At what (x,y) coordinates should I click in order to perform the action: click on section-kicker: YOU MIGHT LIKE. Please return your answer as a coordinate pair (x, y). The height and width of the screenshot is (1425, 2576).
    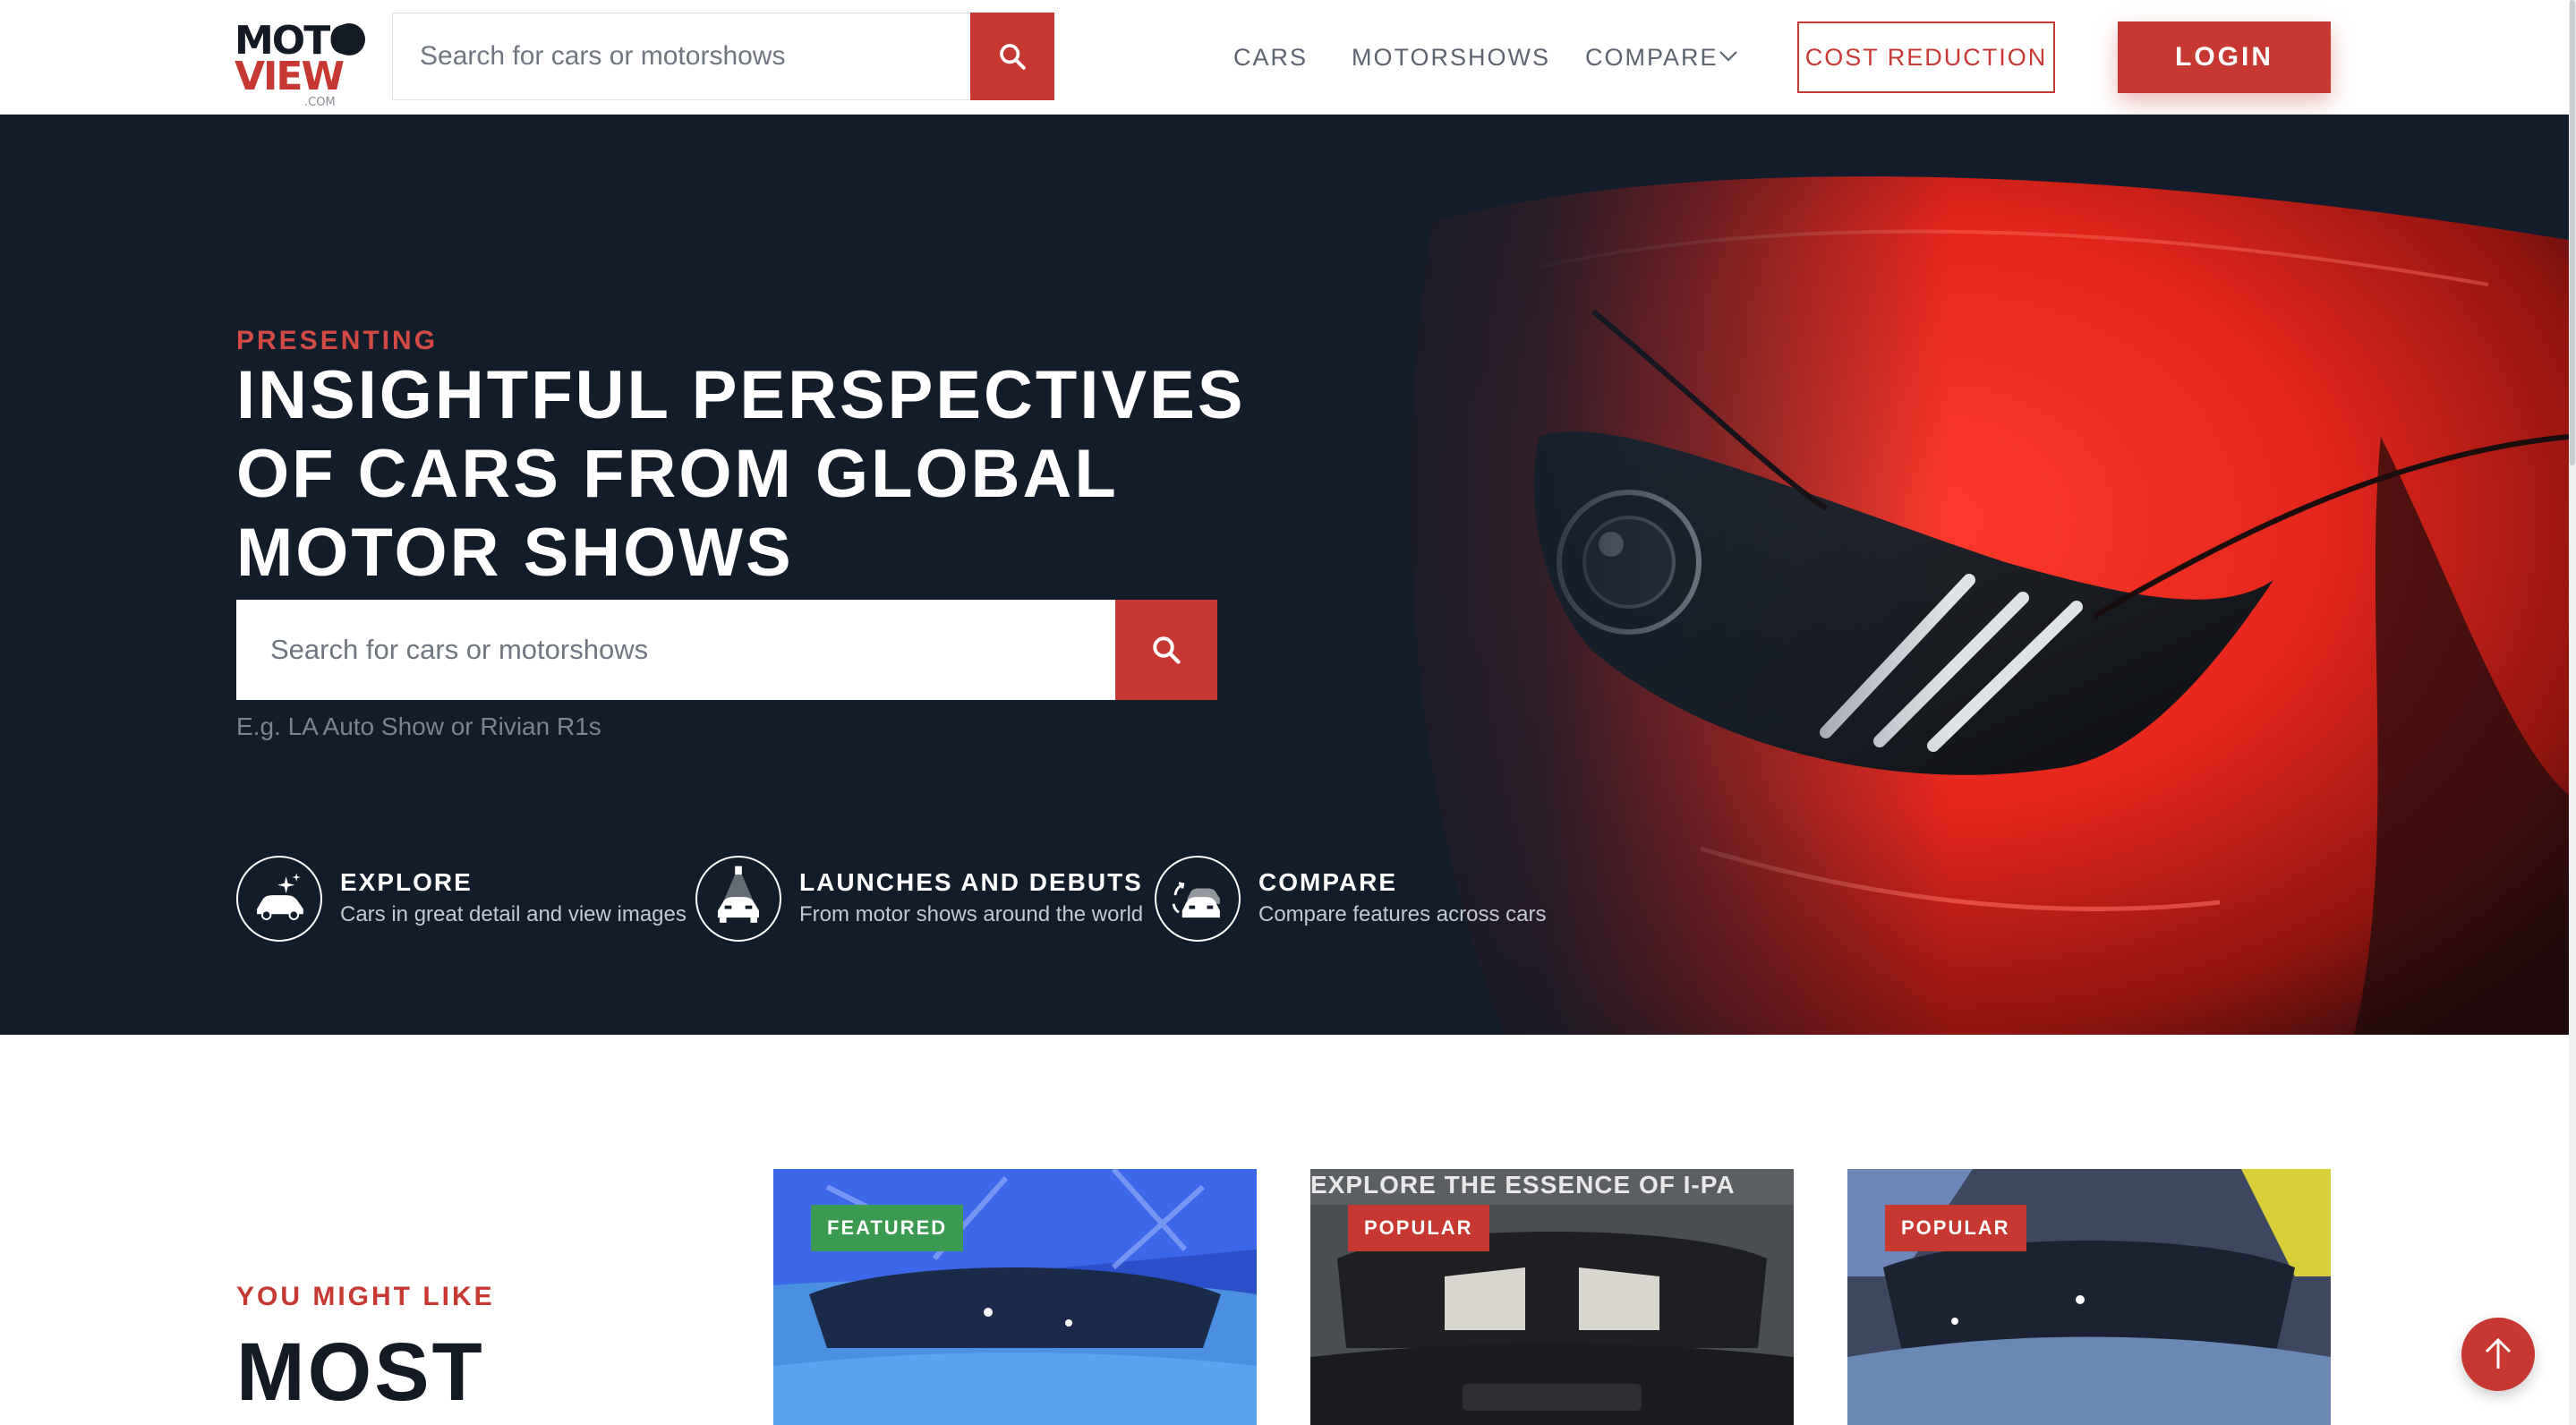
    Looking at the image, I should click on (365, 1296).